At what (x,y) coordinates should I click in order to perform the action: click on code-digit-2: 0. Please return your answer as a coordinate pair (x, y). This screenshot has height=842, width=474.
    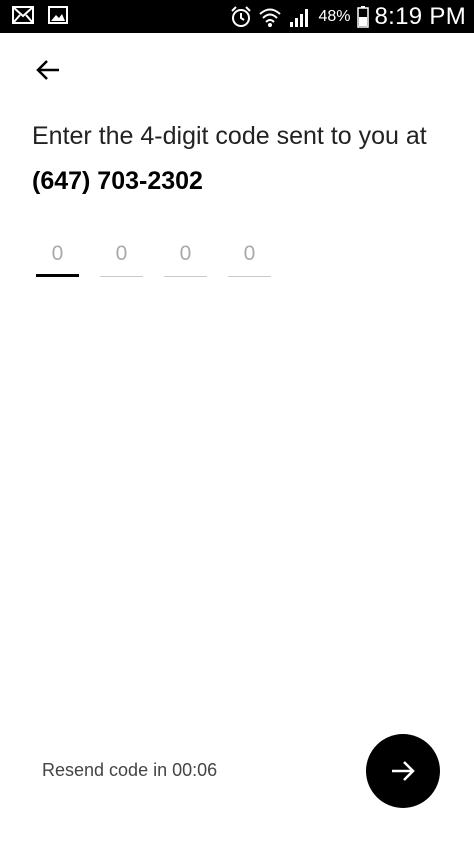
    Looking at the image, I should click on (121, 256).